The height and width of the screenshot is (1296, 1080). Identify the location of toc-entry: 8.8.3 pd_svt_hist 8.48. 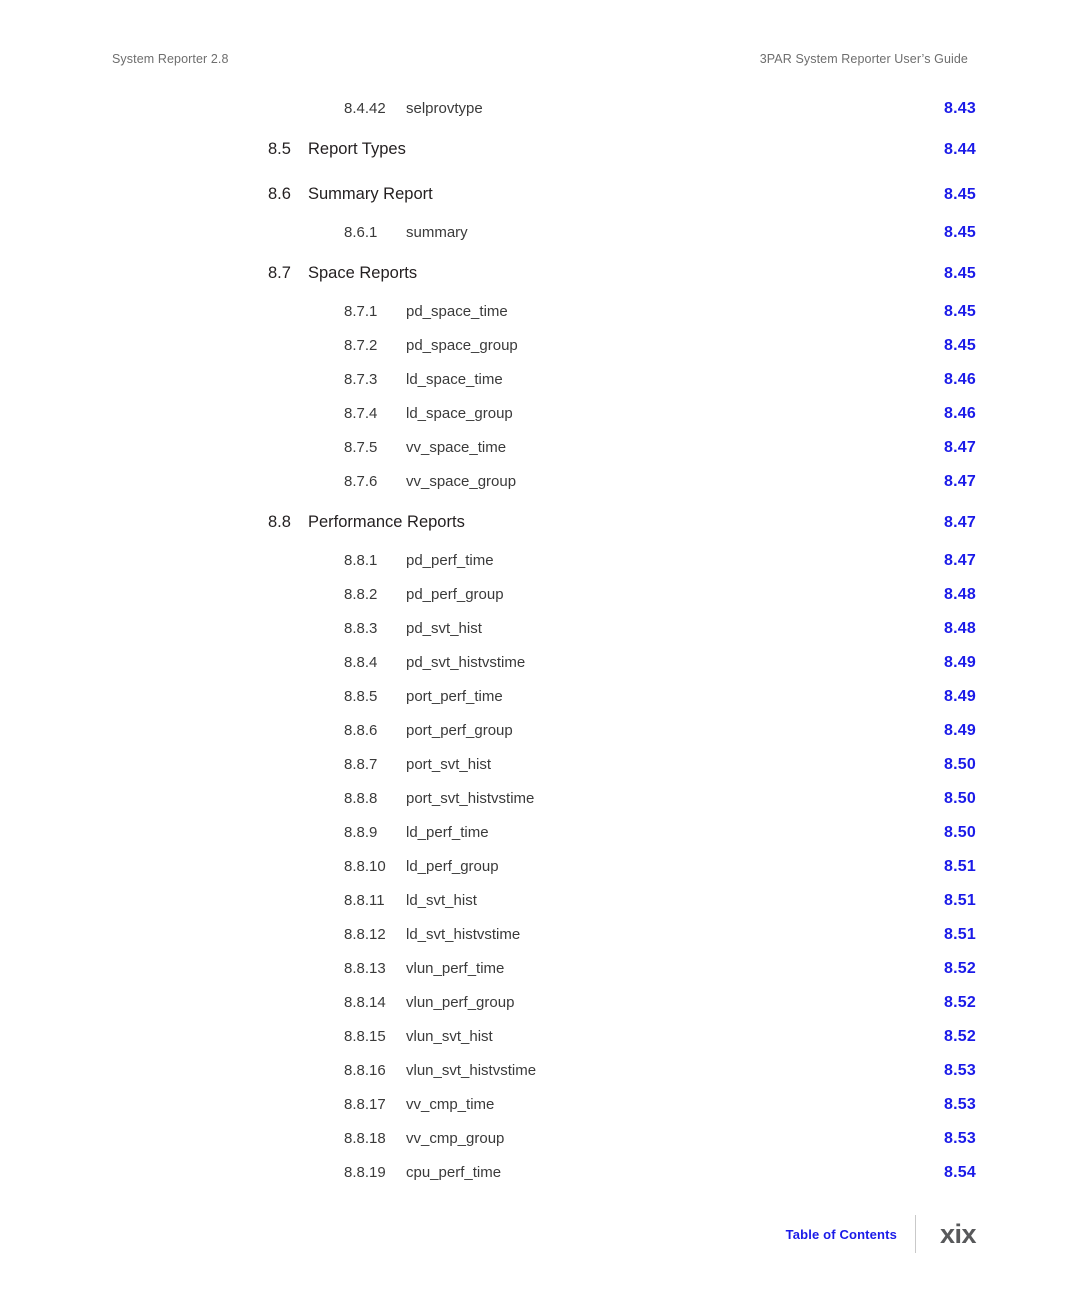
(544, 637).